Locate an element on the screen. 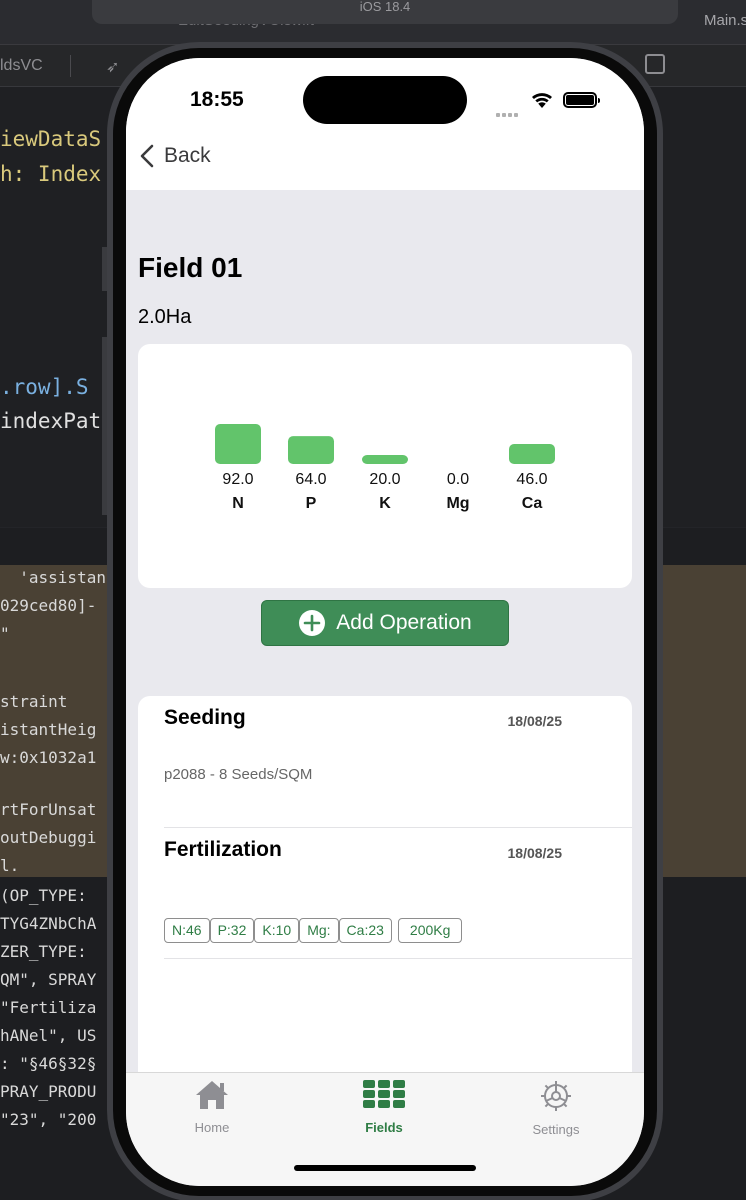 The width and height of the screenshot is (746, 1200). bar-n is located at coordinates (238, 444).